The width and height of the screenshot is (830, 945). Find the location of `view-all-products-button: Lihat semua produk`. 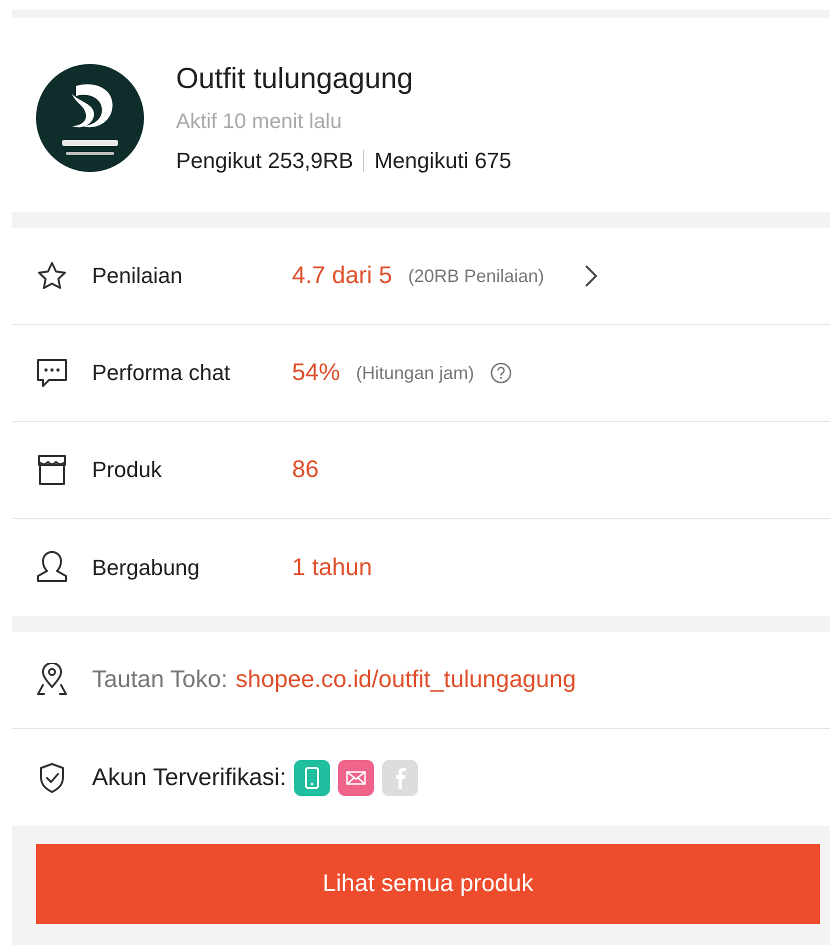

view-all-products-button: Lihat semua produk is located at coordinates (428, 884).